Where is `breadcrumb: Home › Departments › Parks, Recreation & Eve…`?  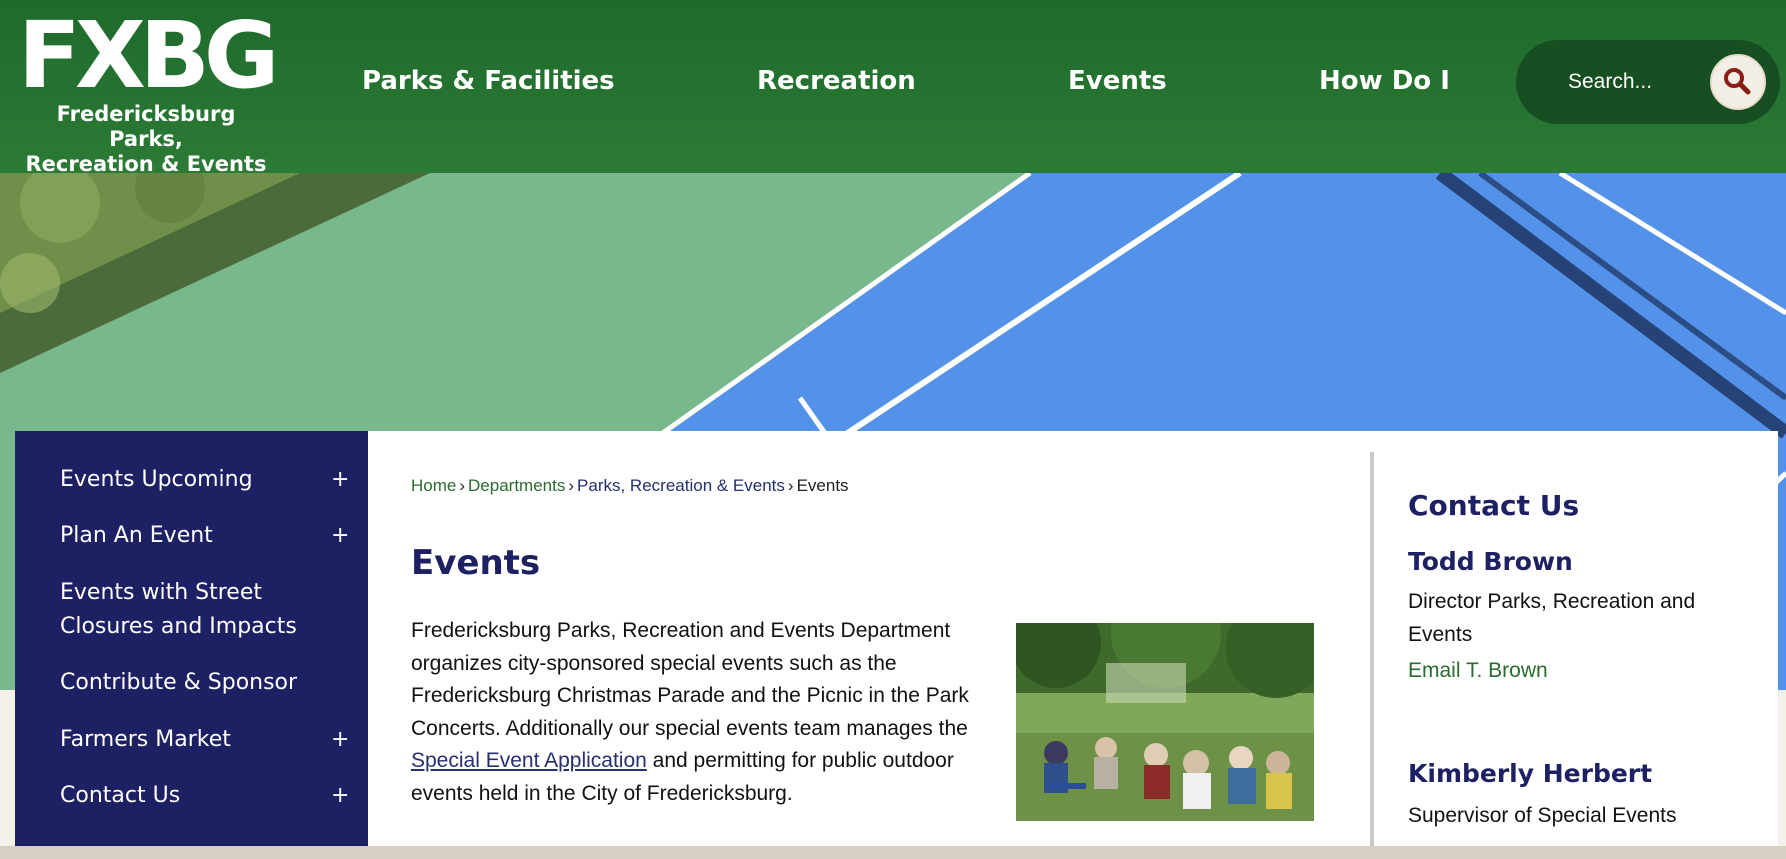
breadcrumb: Home › Departments › Parks, Recreation & Eve… is located at coordinates (630, 486).